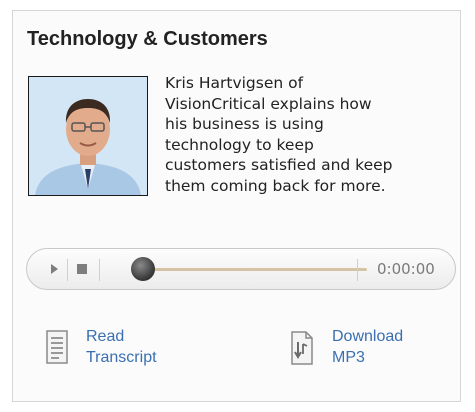 The width and height of the screenshot is (475, 412). Describe the element at coordinates (367, 347) in the screenshot. I see `download-mp3-link: Download MP3` at that location.